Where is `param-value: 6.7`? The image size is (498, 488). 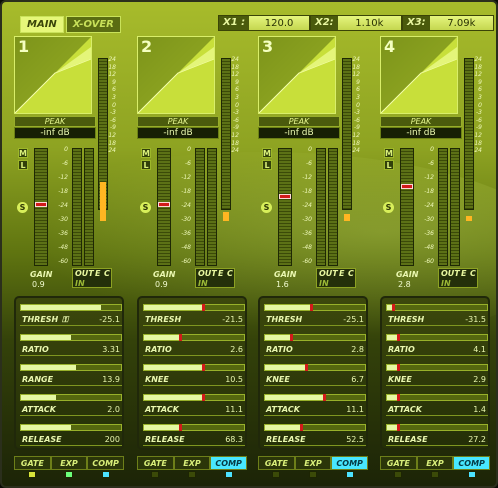
param-value: 6.7 is located at coordinates (357, 379).